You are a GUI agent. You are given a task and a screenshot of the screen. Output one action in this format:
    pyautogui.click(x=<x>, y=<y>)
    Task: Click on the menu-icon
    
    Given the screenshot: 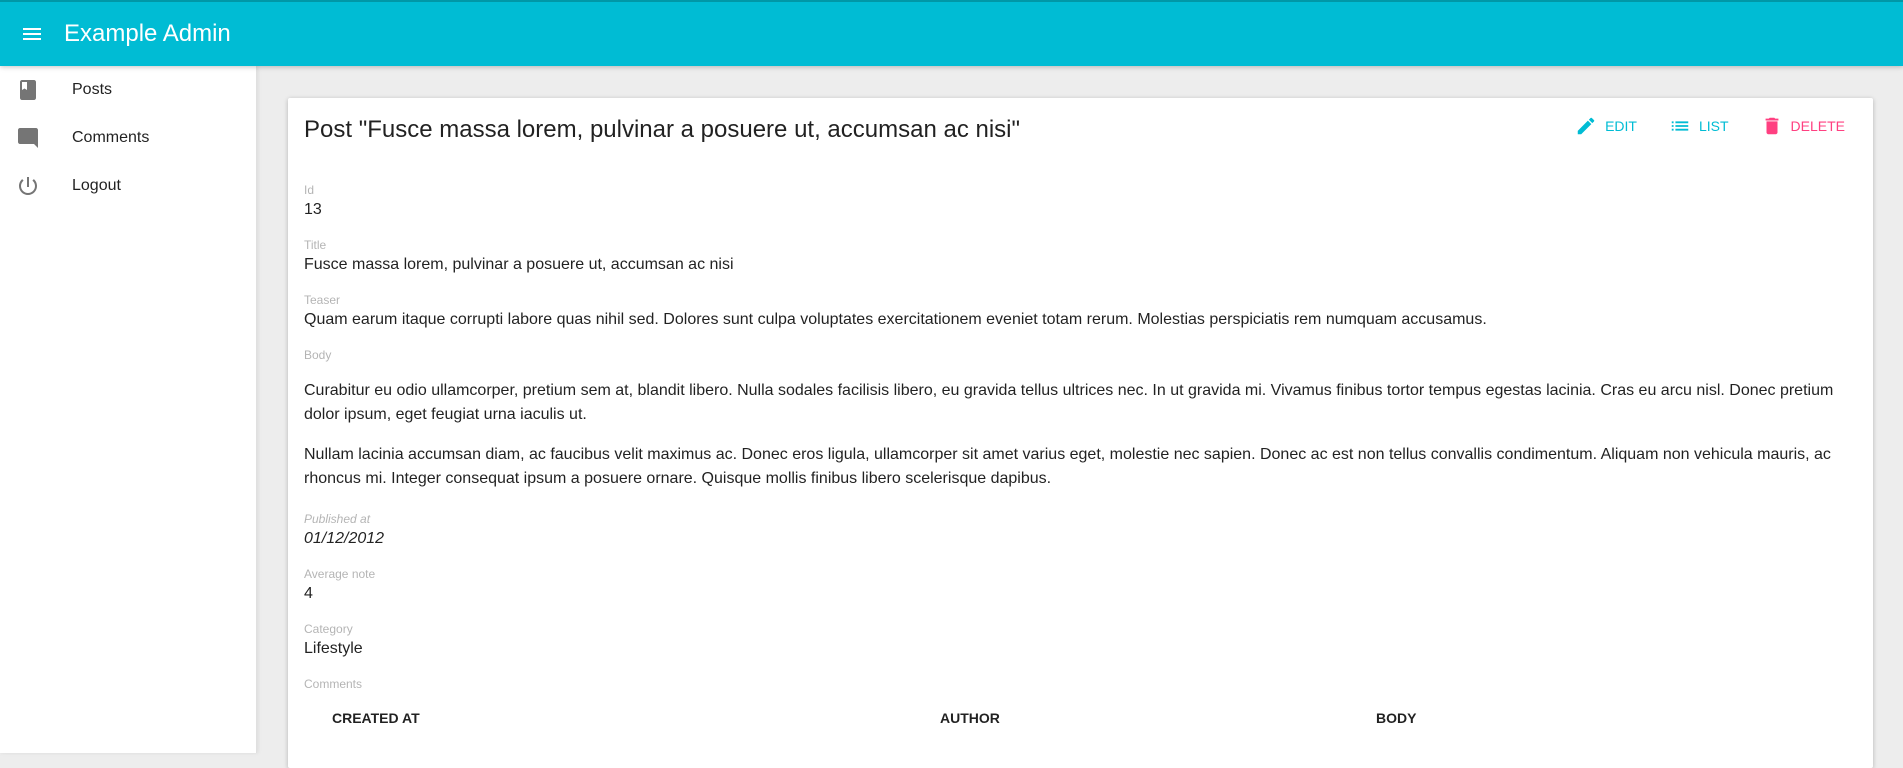 What is the action you would take?
    pyautogui.click(x=32, y=34)
    